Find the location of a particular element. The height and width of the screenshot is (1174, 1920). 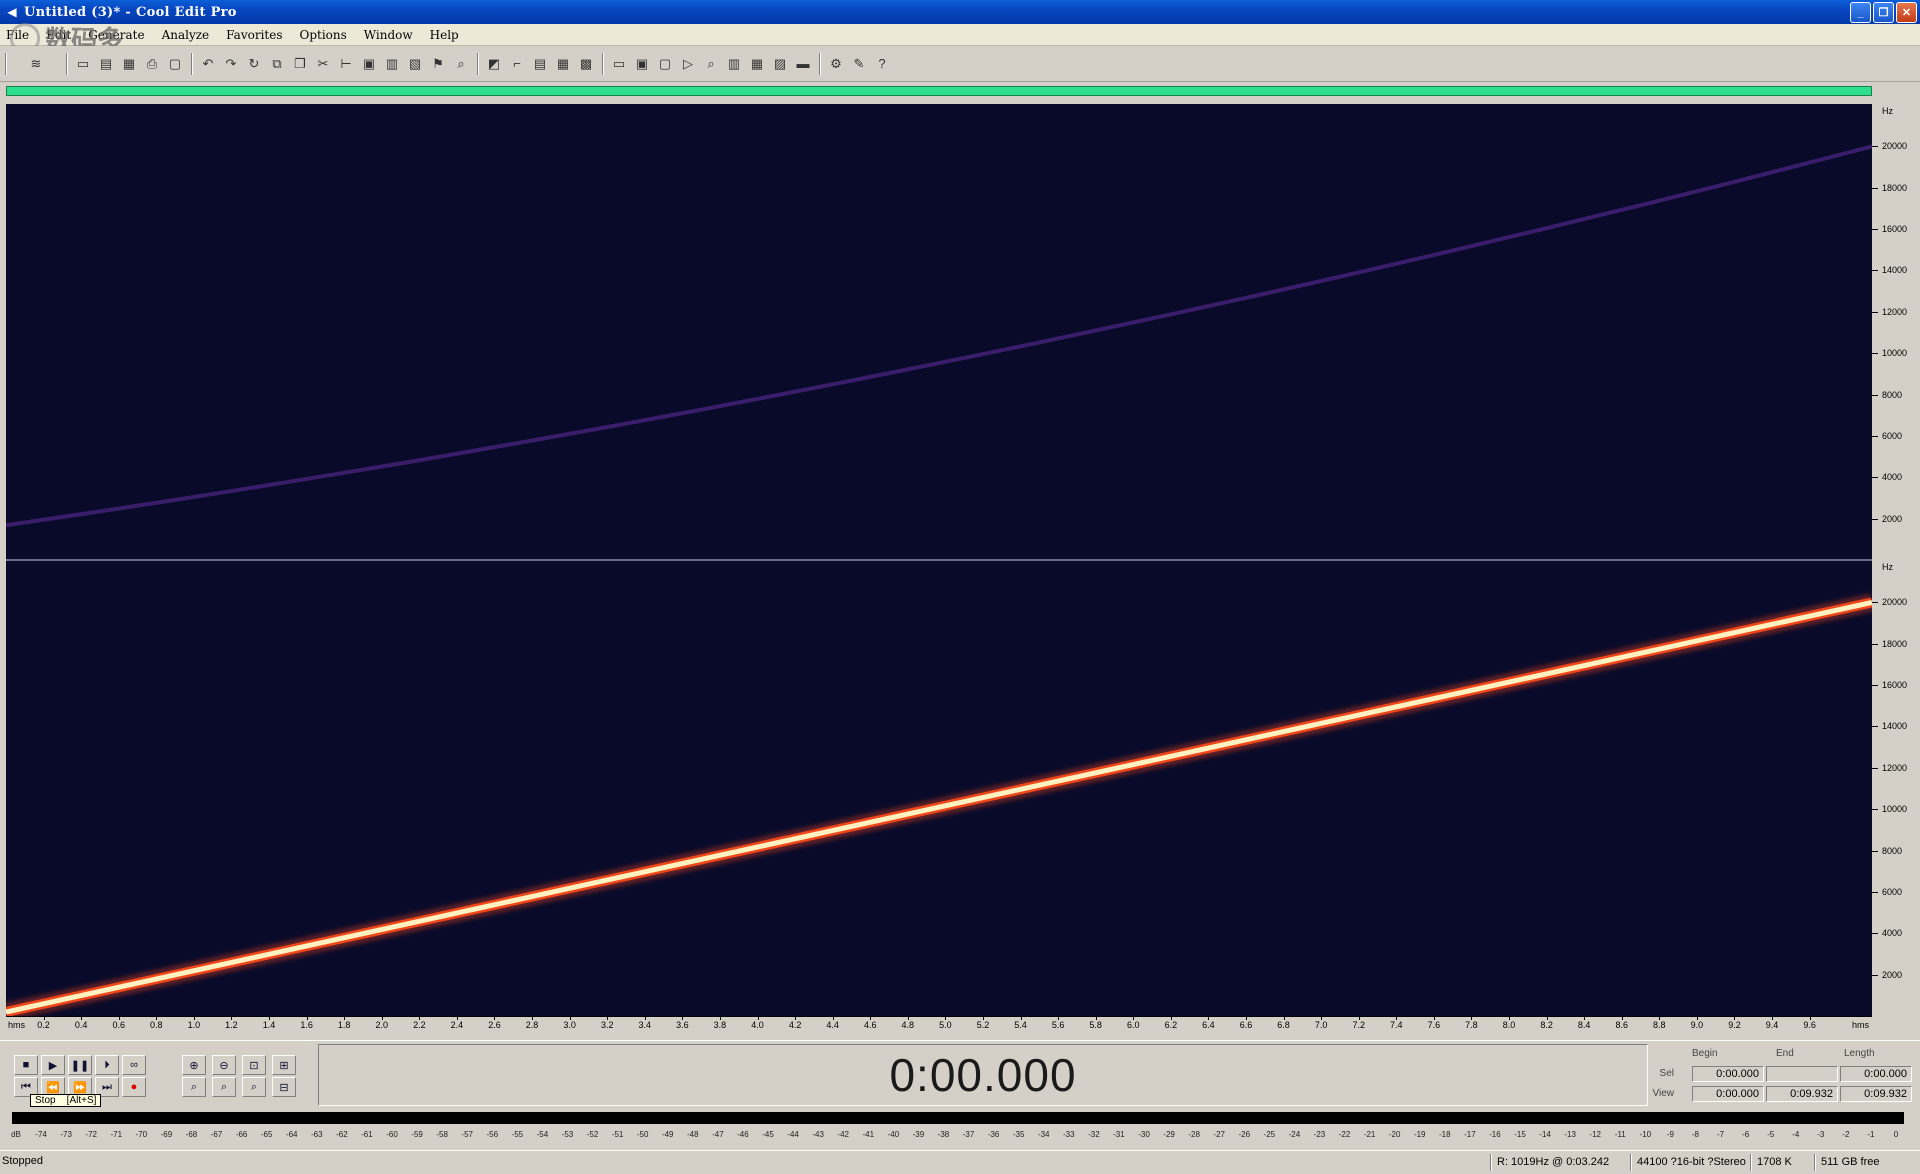

paste-icon: ▣ is located at coordinates (369, 64).